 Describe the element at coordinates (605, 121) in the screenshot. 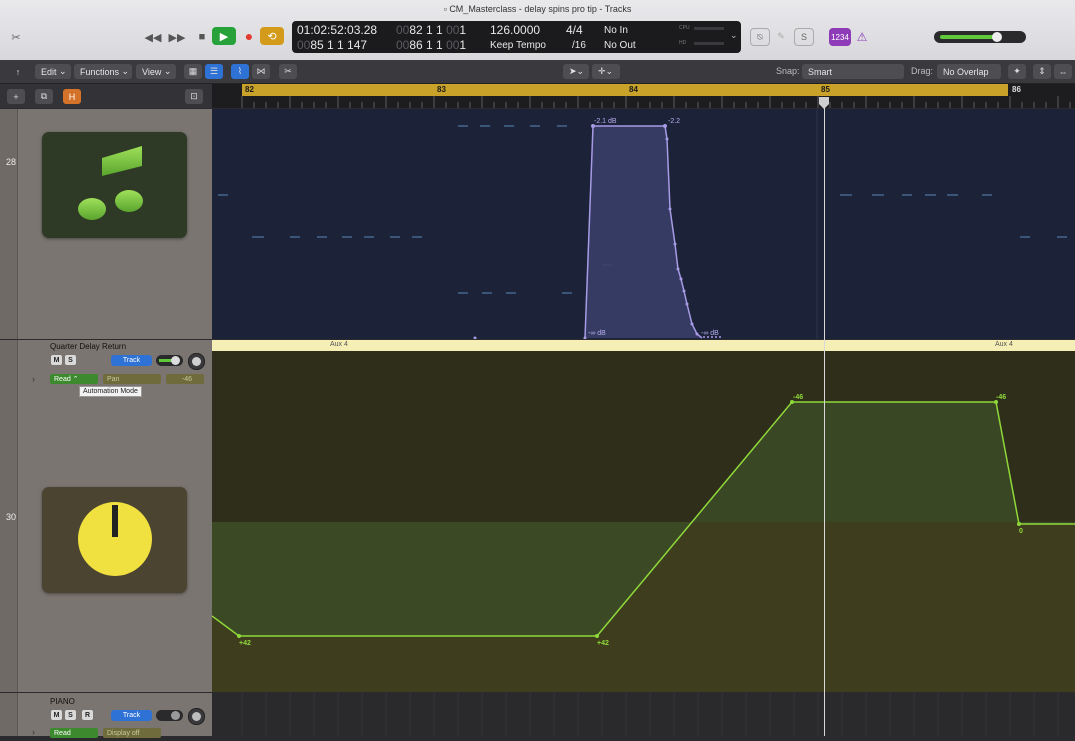

I see `automation-label: -2.1 dB` at that location.